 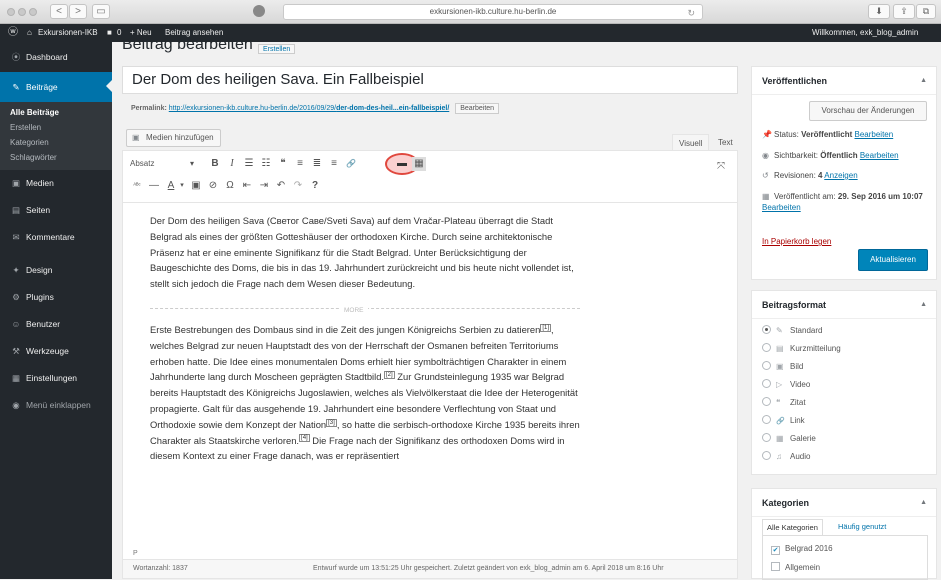 What do you see at coordinates (109, 33) in the screenshot?
I see `comments-icon: ■` at bounding box center [109, 33].